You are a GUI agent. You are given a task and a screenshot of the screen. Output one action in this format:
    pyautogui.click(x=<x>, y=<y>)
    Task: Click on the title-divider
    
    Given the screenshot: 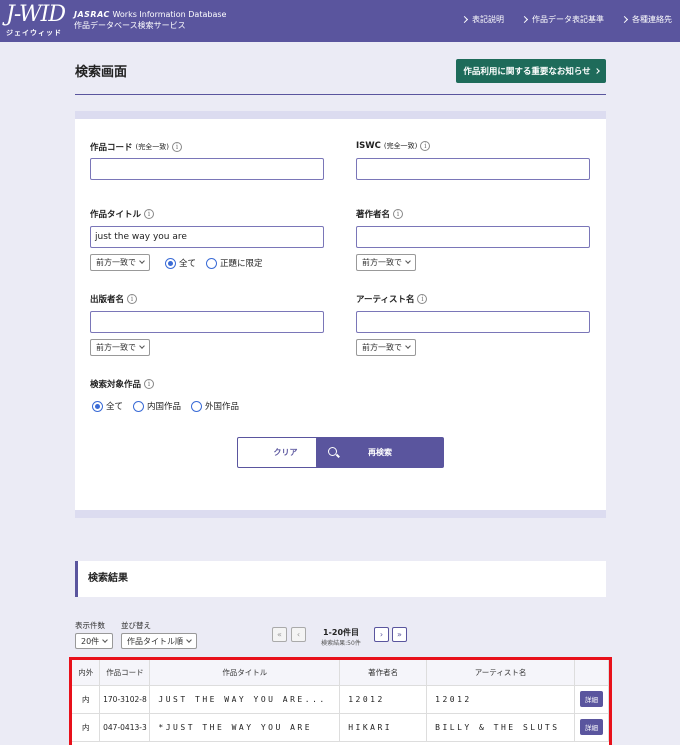 What is the action you would take?
    pyautogui.click(x=340, y=94)
    